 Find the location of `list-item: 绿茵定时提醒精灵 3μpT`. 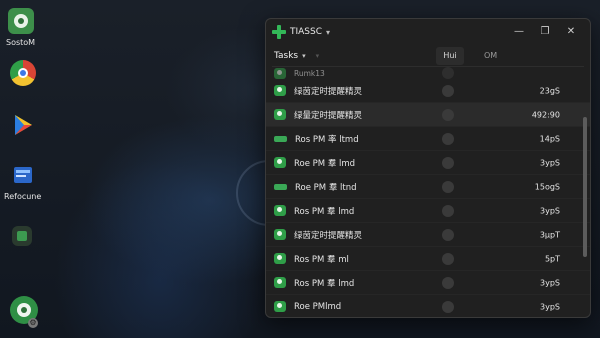

list-item: 绿茵定时提醒精灵 3μpT is located at coordinates (428, 235).